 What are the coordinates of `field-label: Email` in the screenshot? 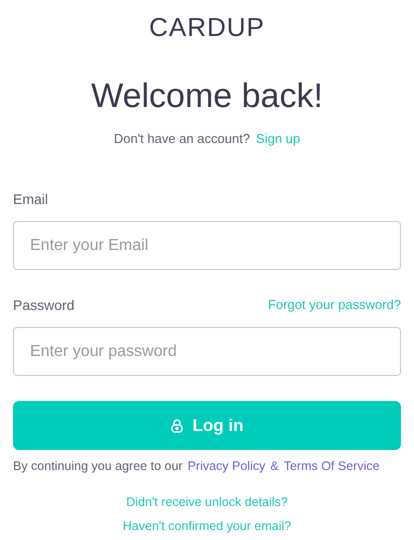 It's located at (30, 199).